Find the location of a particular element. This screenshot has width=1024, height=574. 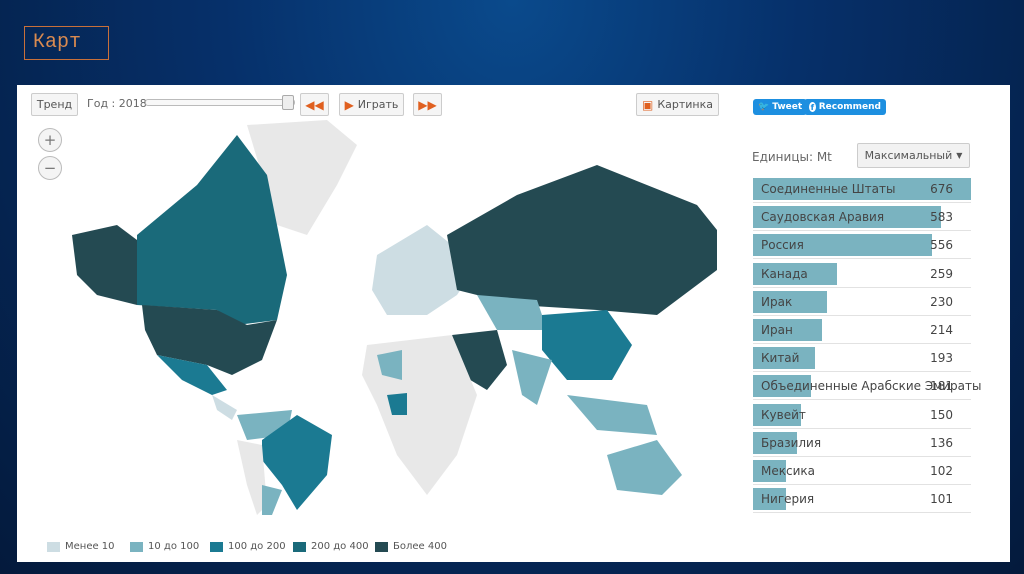

forward-icon: ▶▶ is located at coordinates (427, 104).